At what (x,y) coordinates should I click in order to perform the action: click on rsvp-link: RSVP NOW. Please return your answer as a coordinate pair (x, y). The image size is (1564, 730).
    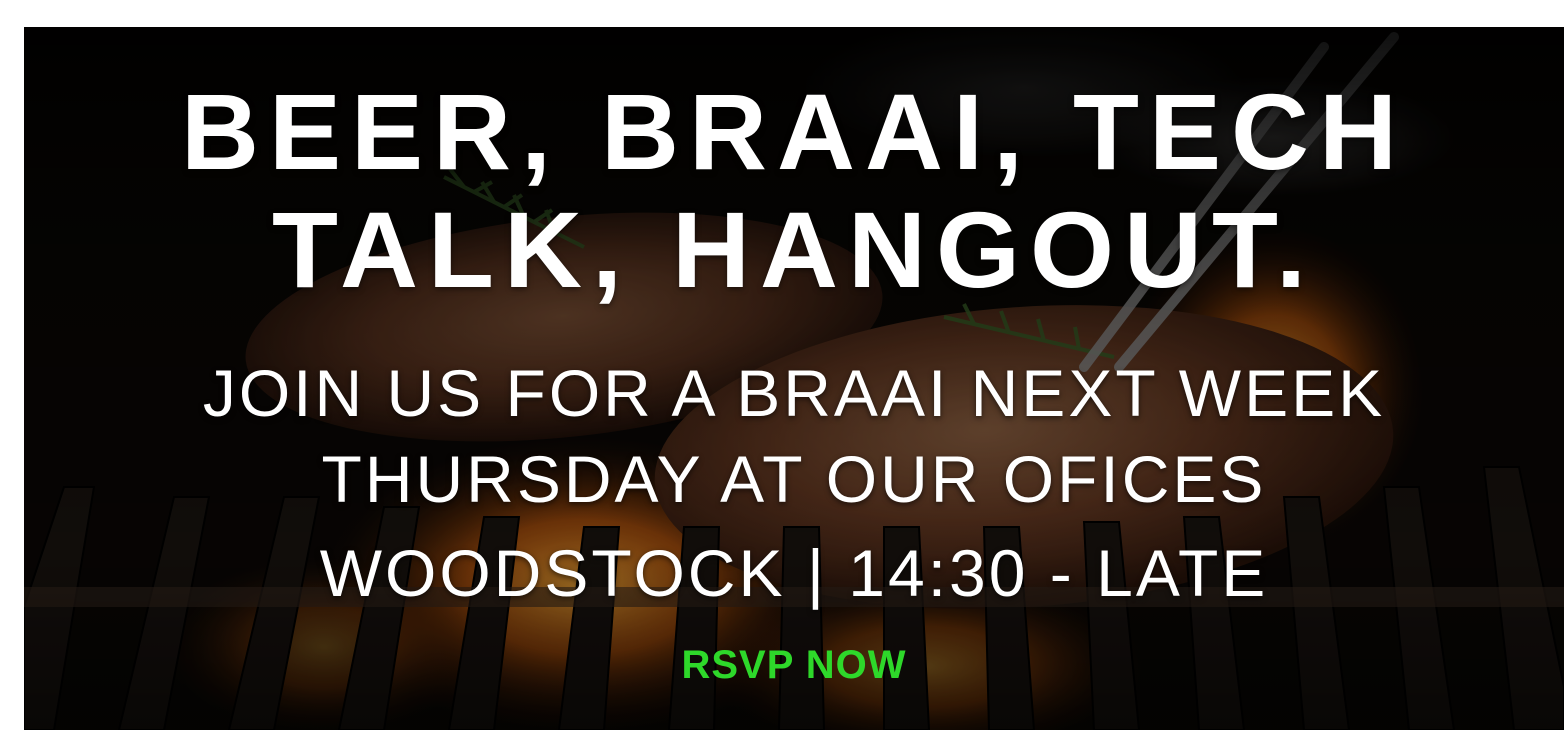
    Looking at the image, I should click on (794, 665).